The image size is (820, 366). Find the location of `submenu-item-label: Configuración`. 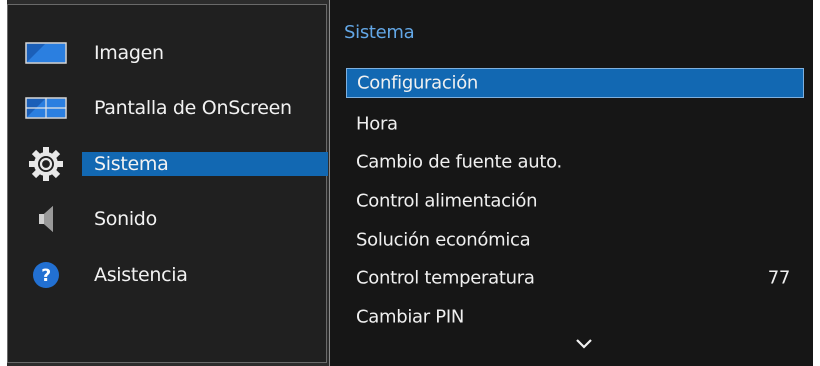

submenu-item-label: Configuración is located at coordinates (418, 83).